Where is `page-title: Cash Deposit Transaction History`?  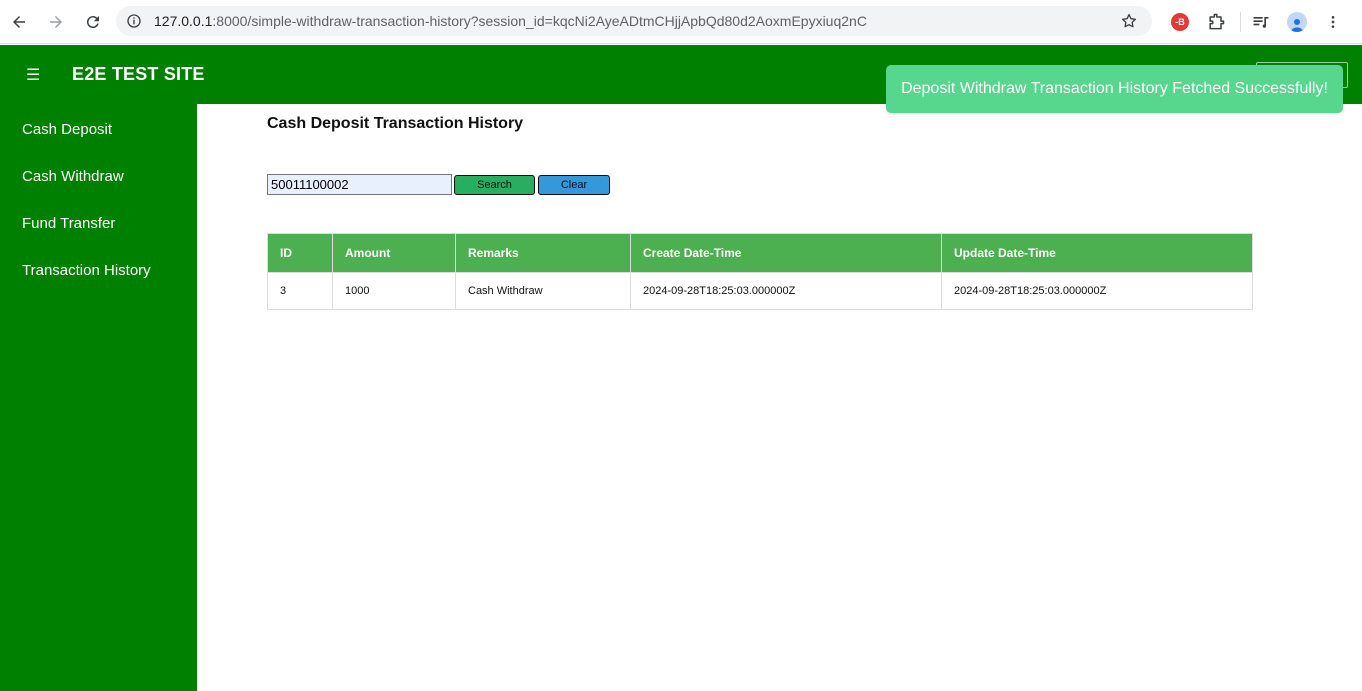 page-title: Cash Deposit Transaction History is located at coordinates (395, 123).